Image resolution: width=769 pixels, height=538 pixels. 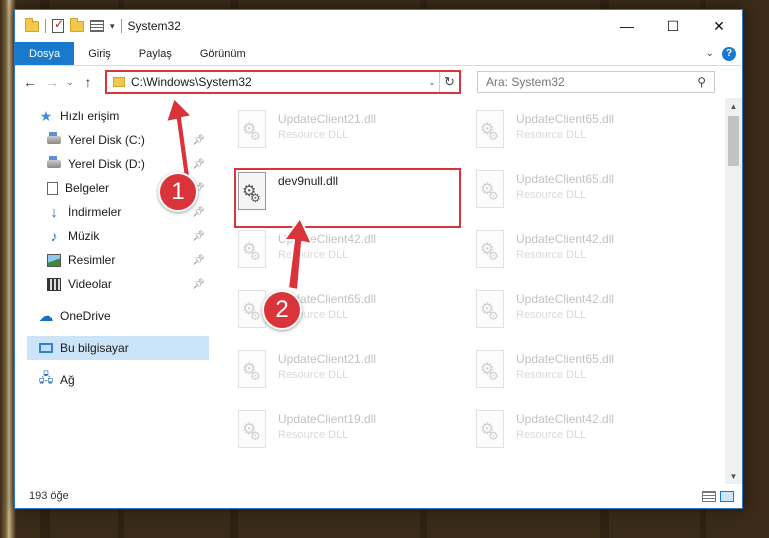 What do you see at coordinates (112, 236) in the screenshot?
I see `sidebar-item-music: ♪ Müzik 📌︎` at bounding box center [112, 236].